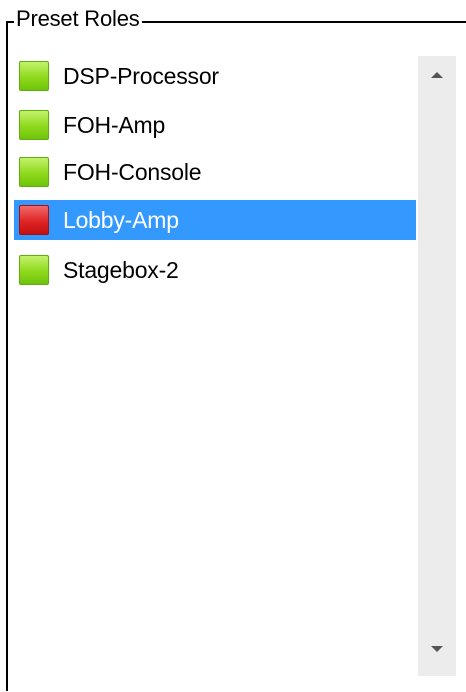 The width and height of the screenshot is (466, 692). I want to click on scroll-down-button, so click(437, 649).